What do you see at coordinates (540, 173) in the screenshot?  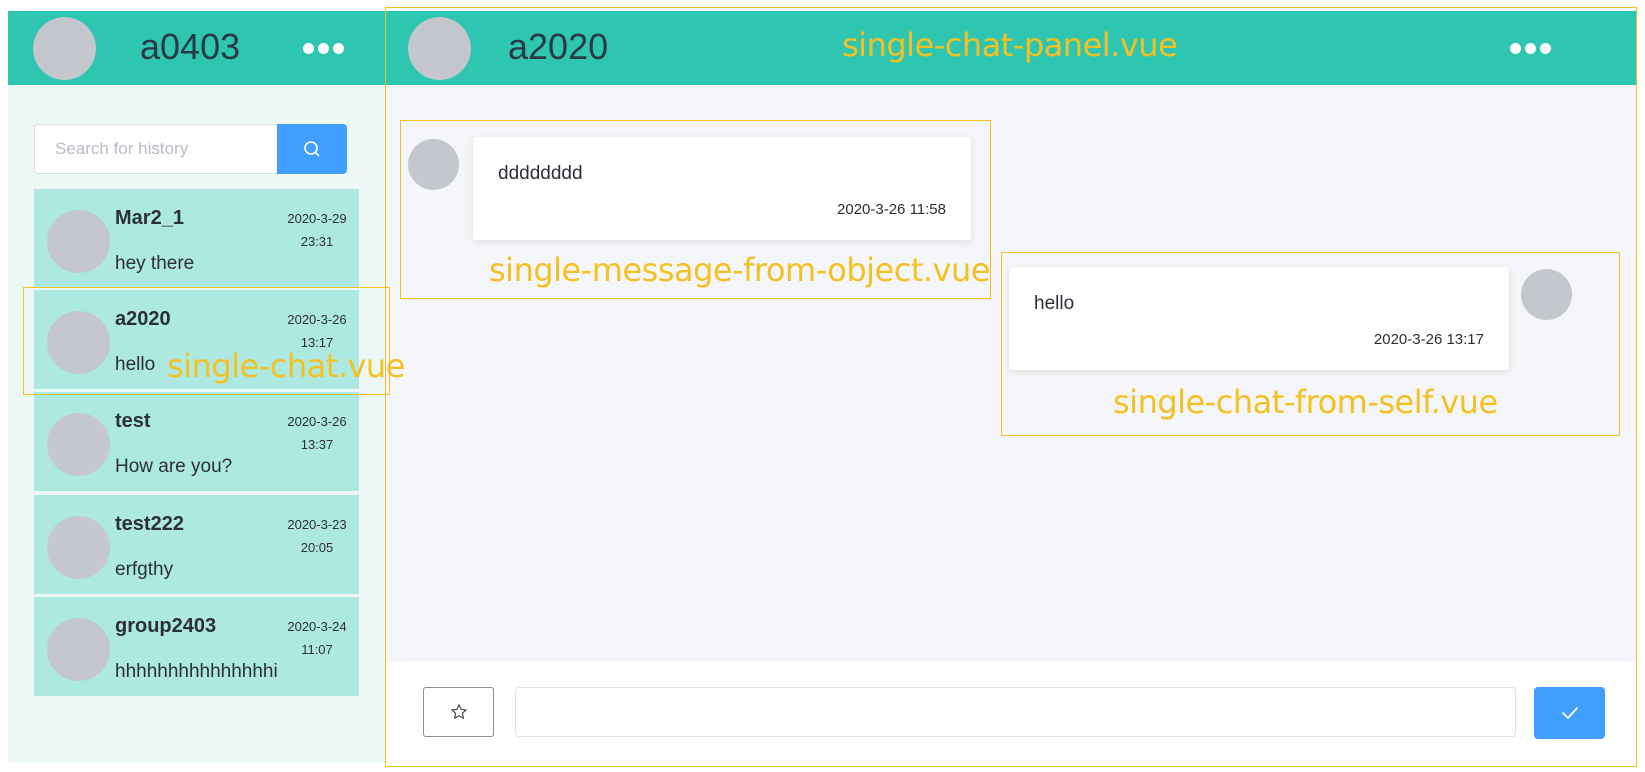 I see `message-text: dddddddd` at bounding box center [540, 173].